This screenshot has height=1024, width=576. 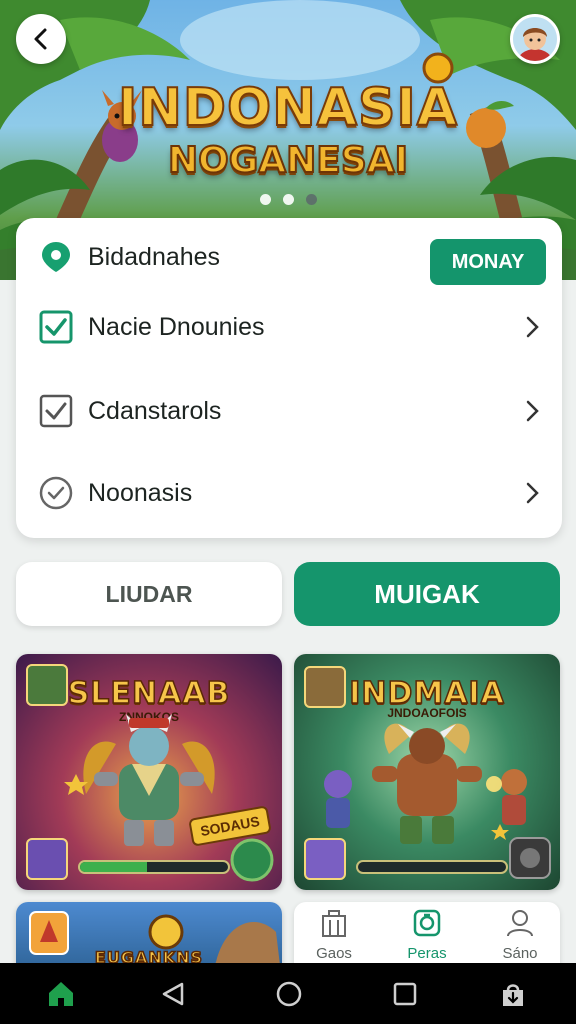 I want to click on building-icon, so click(x=334, y=923).